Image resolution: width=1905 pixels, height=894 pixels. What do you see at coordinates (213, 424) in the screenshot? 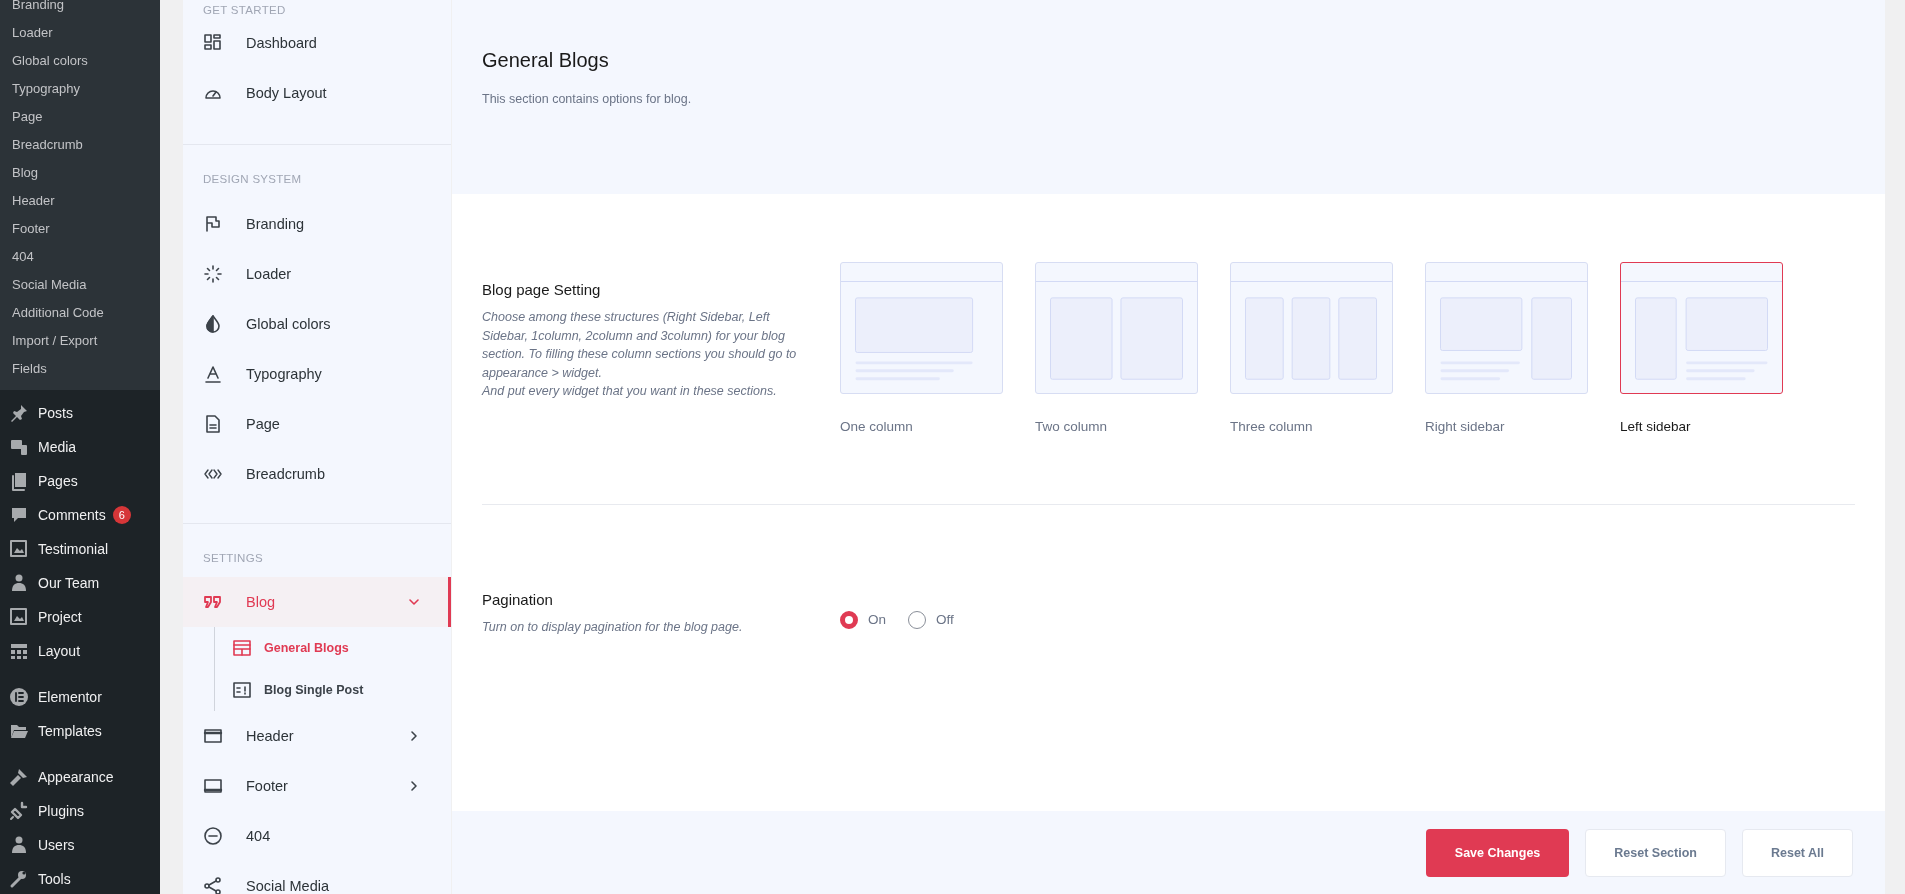
I see `document-icon` at bounding box center [213, 424].